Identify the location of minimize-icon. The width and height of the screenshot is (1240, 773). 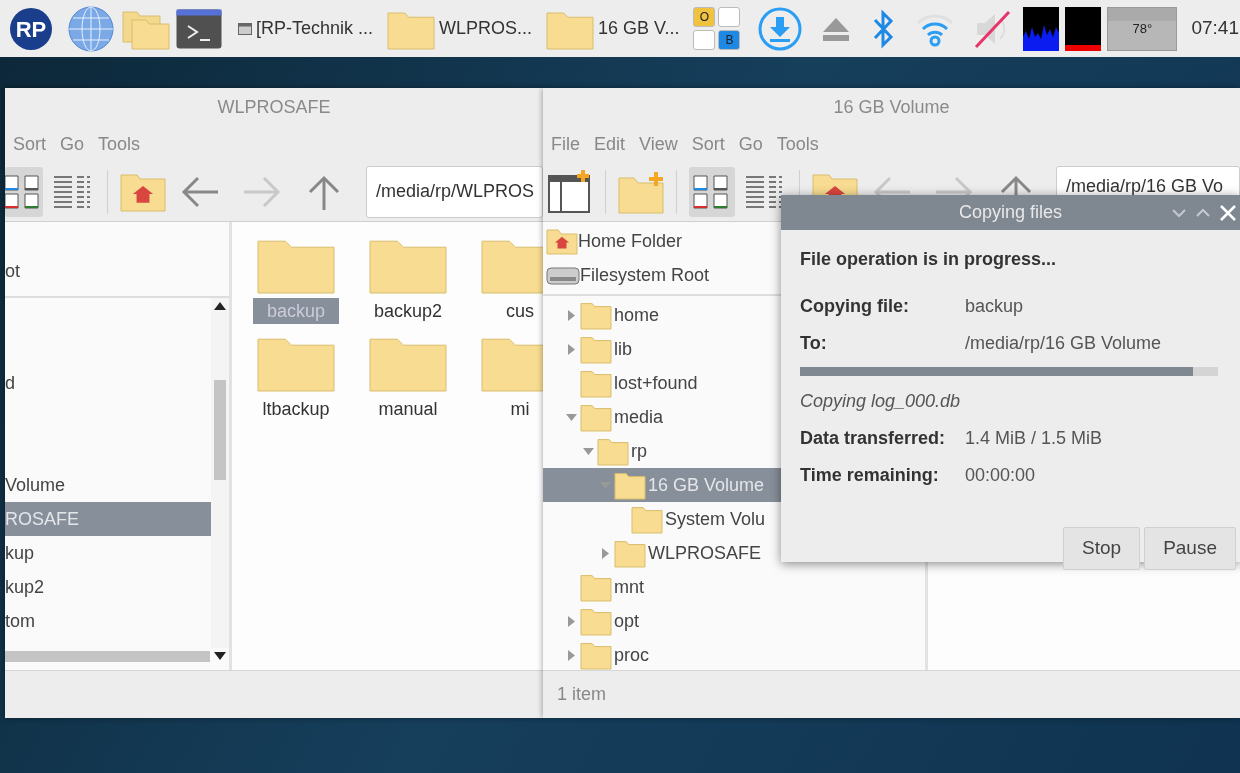
(1179, 212).